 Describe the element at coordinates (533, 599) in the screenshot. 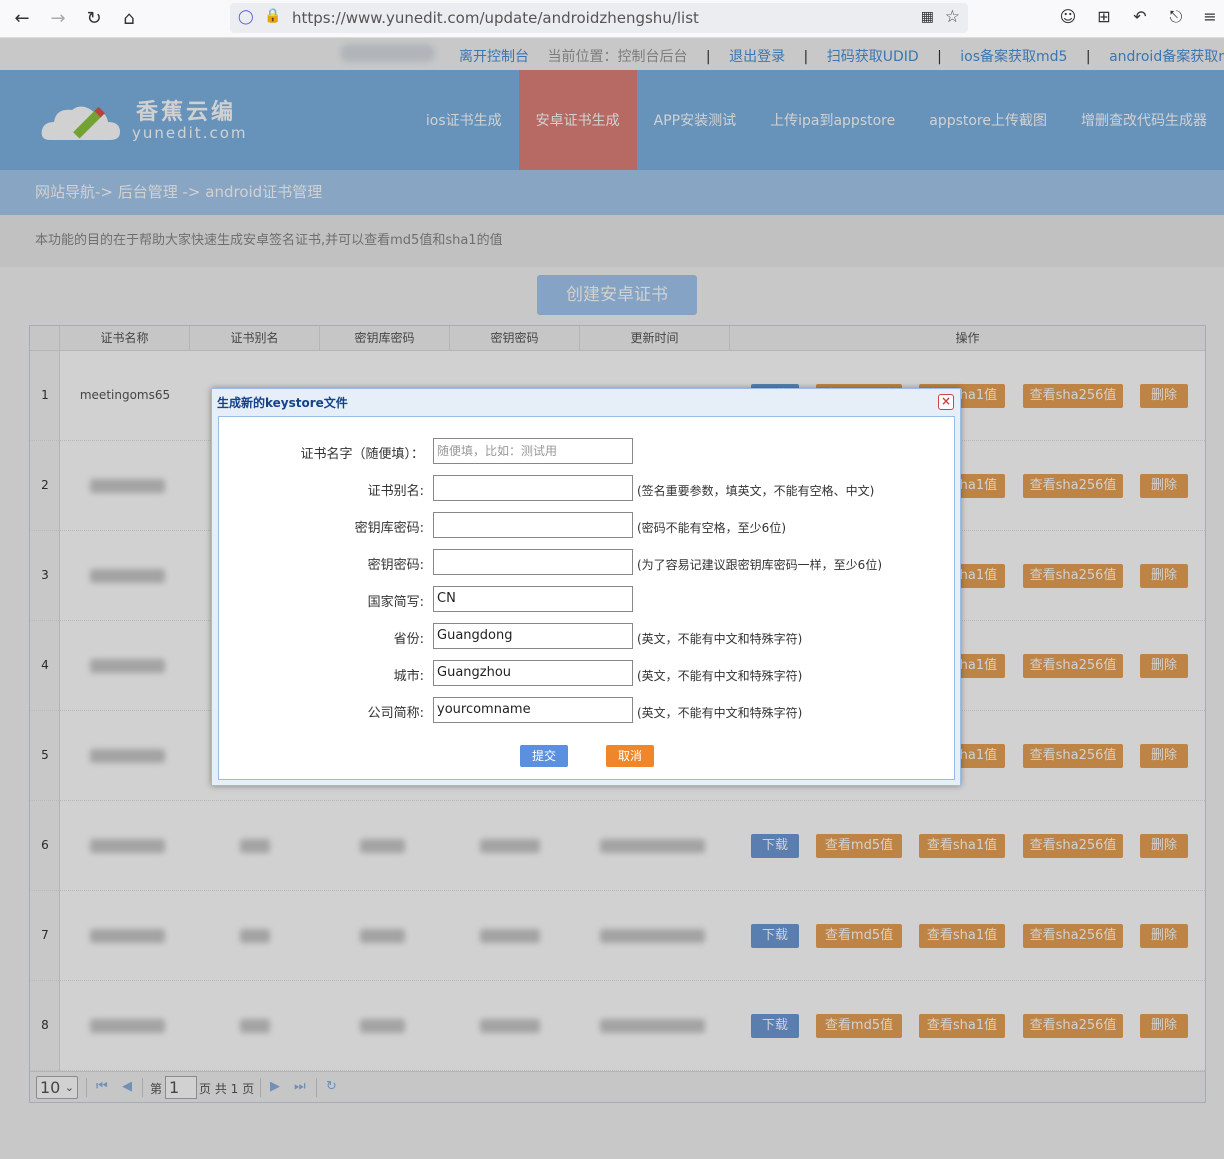

I see `form-input: CN` at that location.